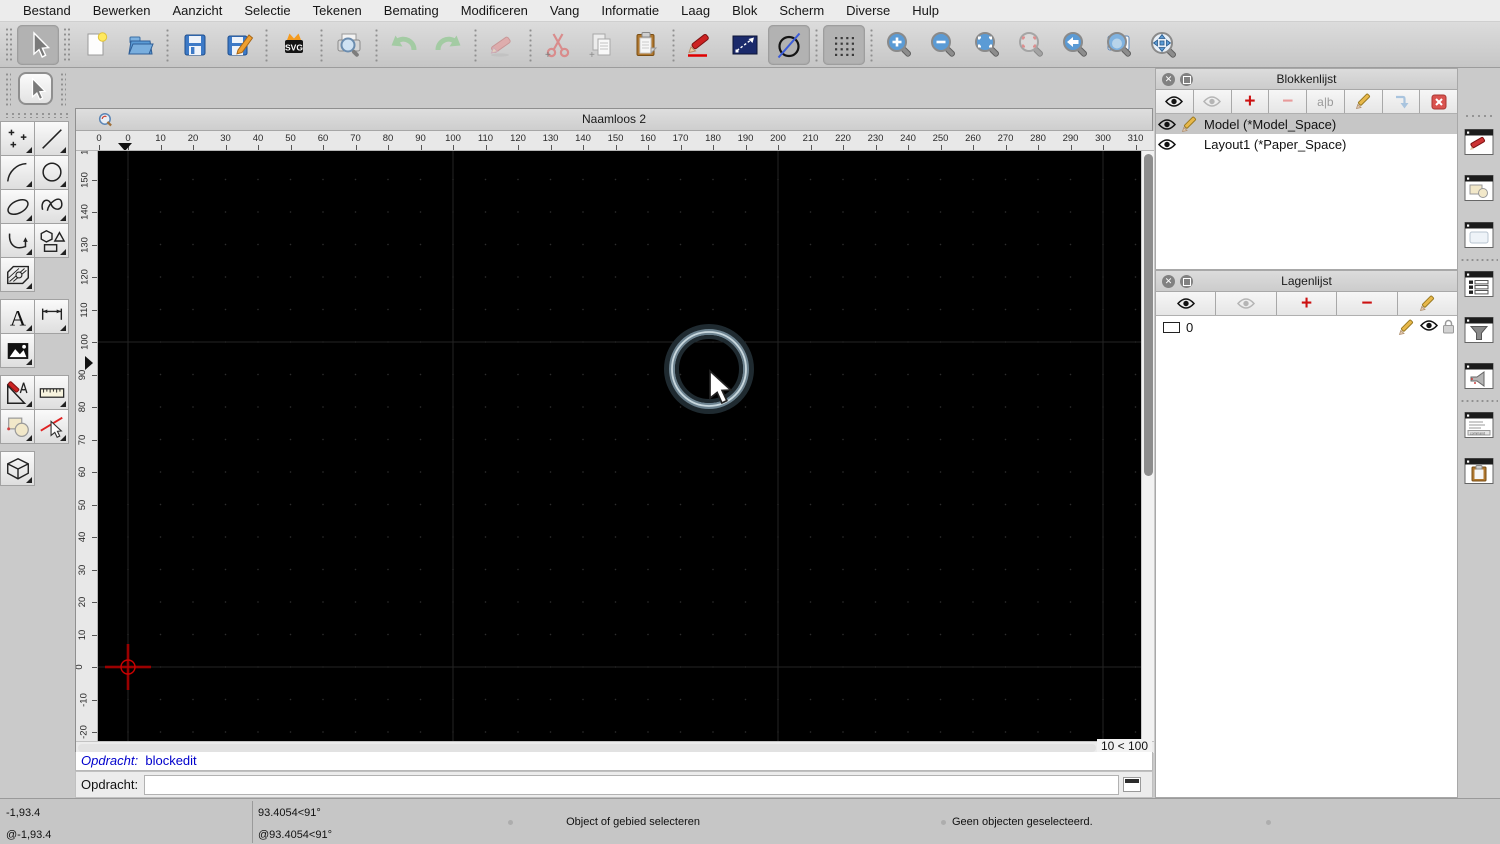 The height and width of the screenshot is (844, 1500). Describe the element at coordinates (614, 120) in the screenshot. I see `drawing-window-titlebar: Naamloos 2` at that location.